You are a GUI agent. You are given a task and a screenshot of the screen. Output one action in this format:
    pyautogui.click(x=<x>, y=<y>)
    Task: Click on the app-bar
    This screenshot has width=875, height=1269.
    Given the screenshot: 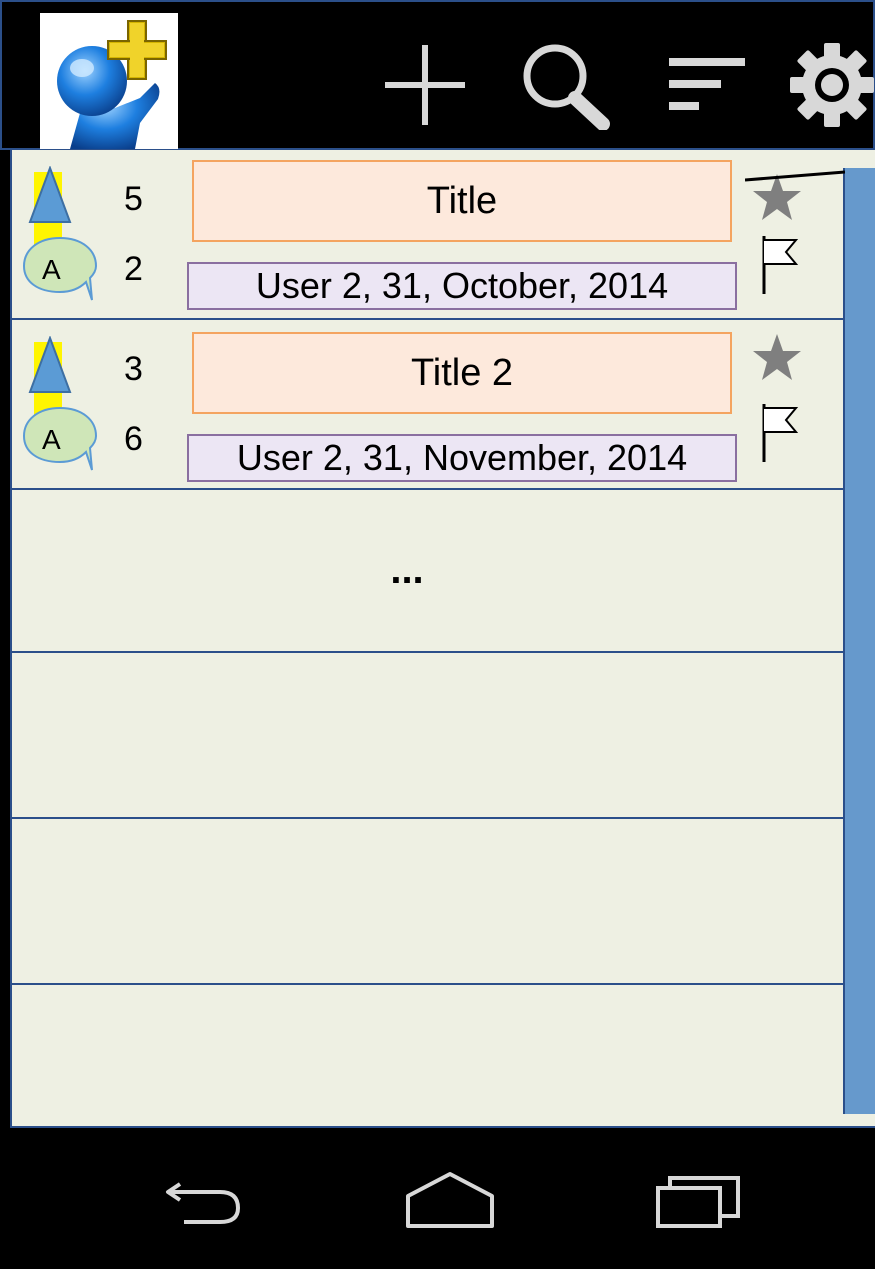 What is the action you would take?
    pyautogui.click(x=437, y=75)
    